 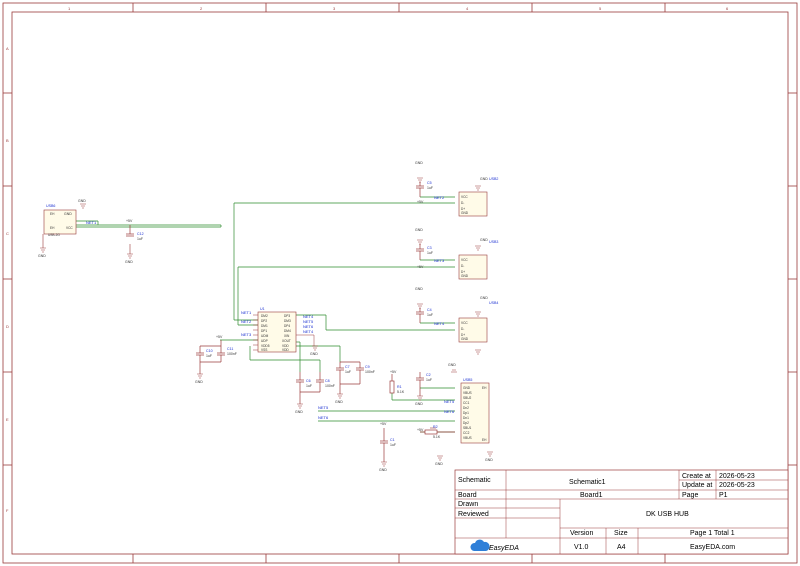 I want to click on net5-label-usb5: NET5, so click(x=323, y=407).